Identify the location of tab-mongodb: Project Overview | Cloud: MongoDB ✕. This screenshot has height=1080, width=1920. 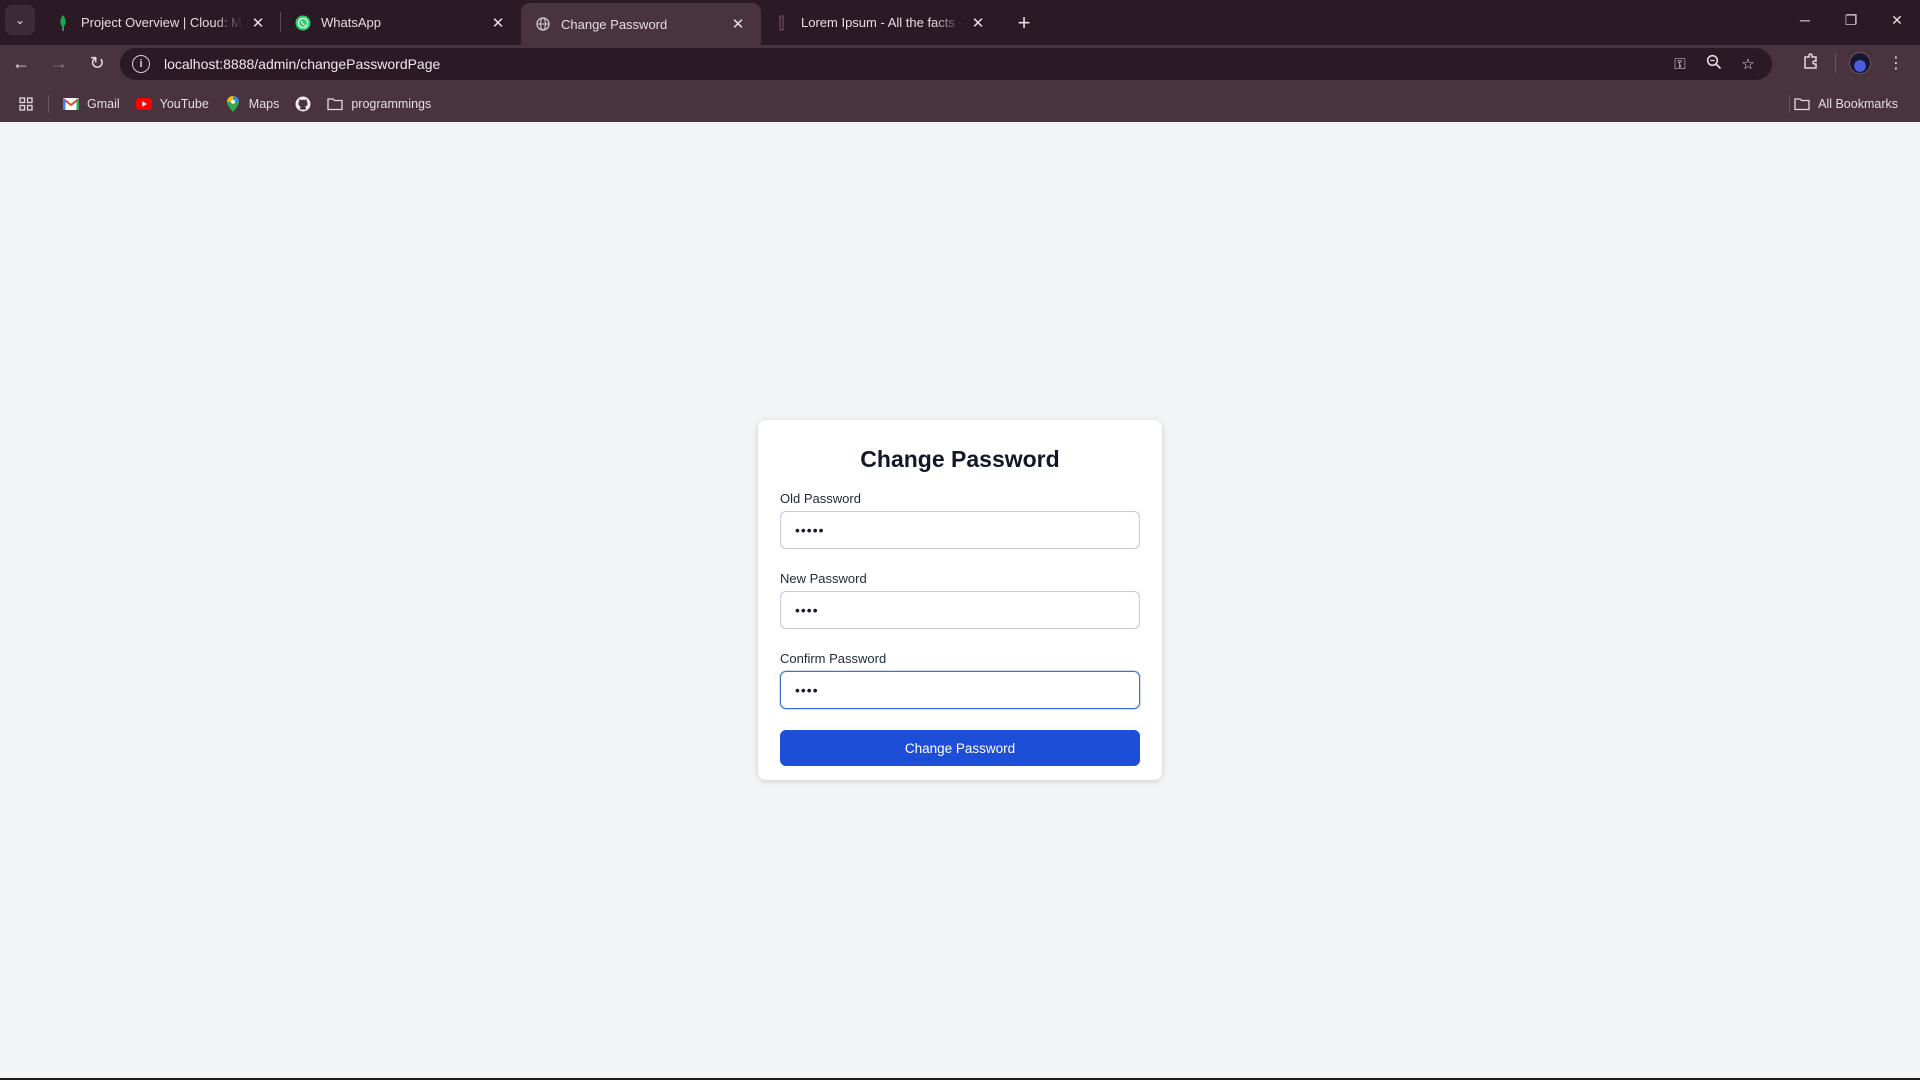
(161, 22).